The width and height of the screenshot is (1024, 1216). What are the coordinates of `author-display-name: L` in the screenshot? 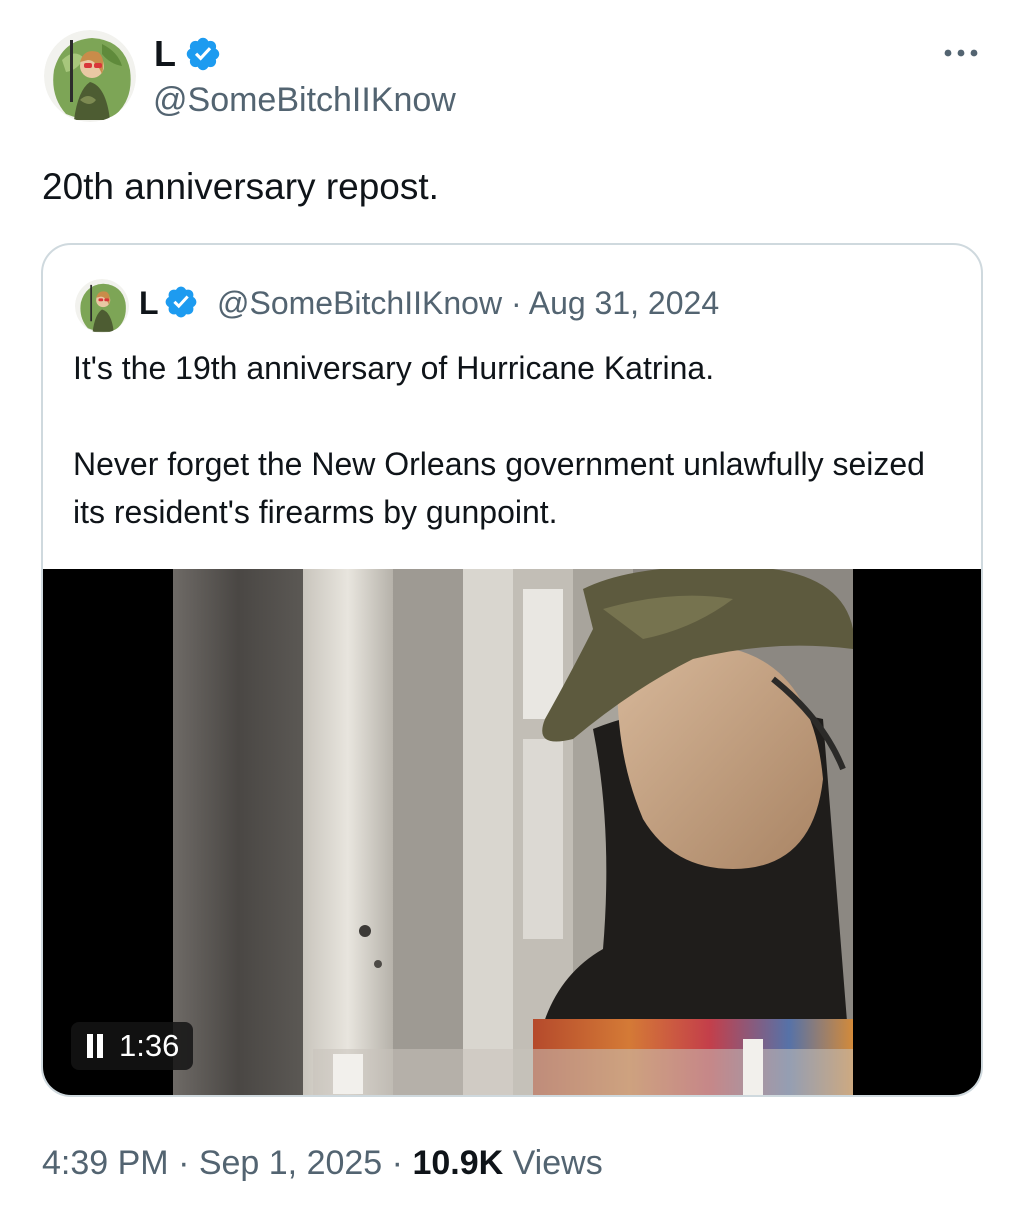 It's located at (165, 54).